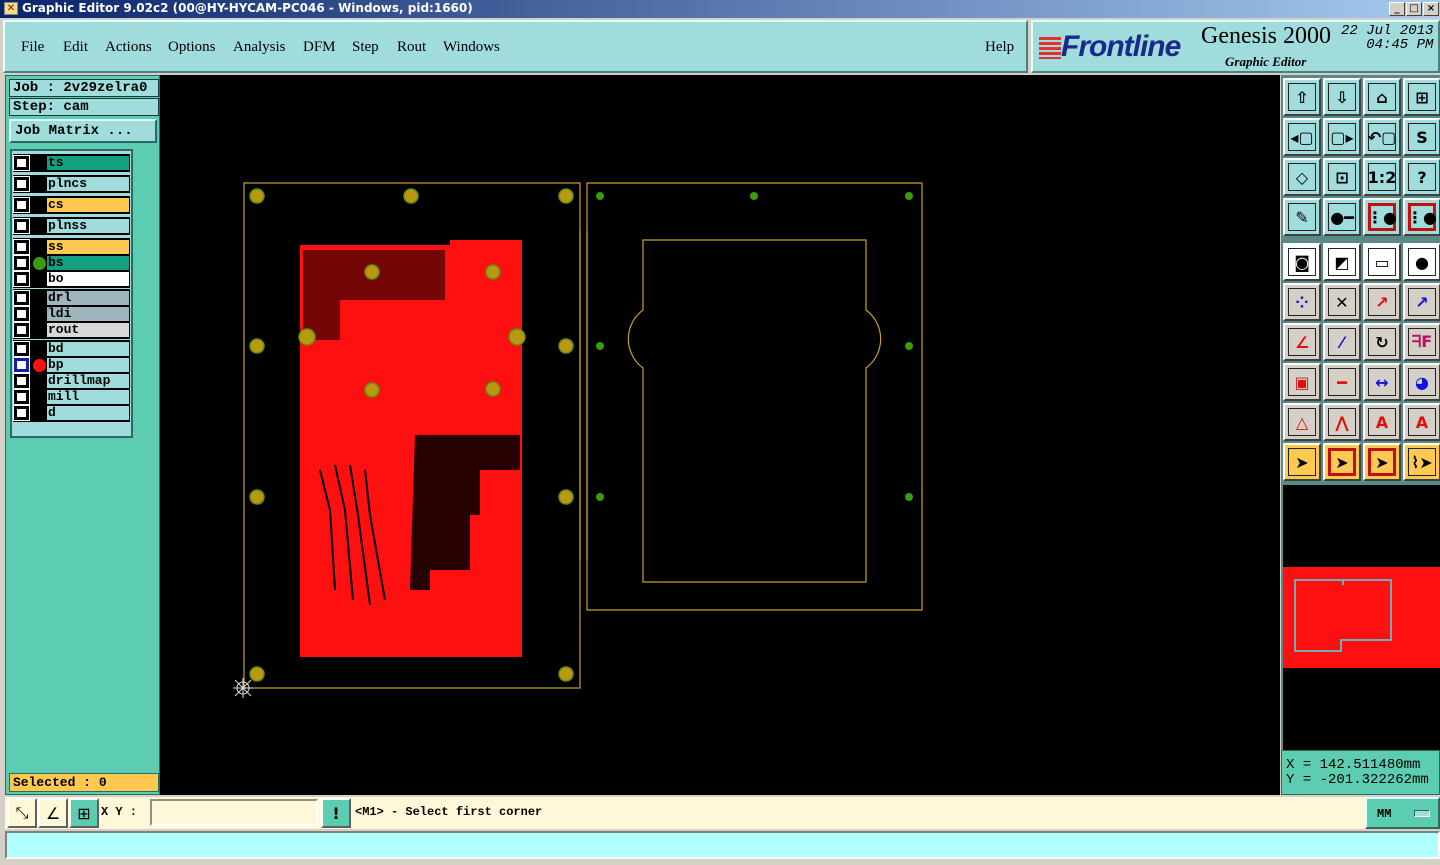 This screenshot has height=865, width=1440. I want to click on menu-dfm: DFM, so click(319, 47).